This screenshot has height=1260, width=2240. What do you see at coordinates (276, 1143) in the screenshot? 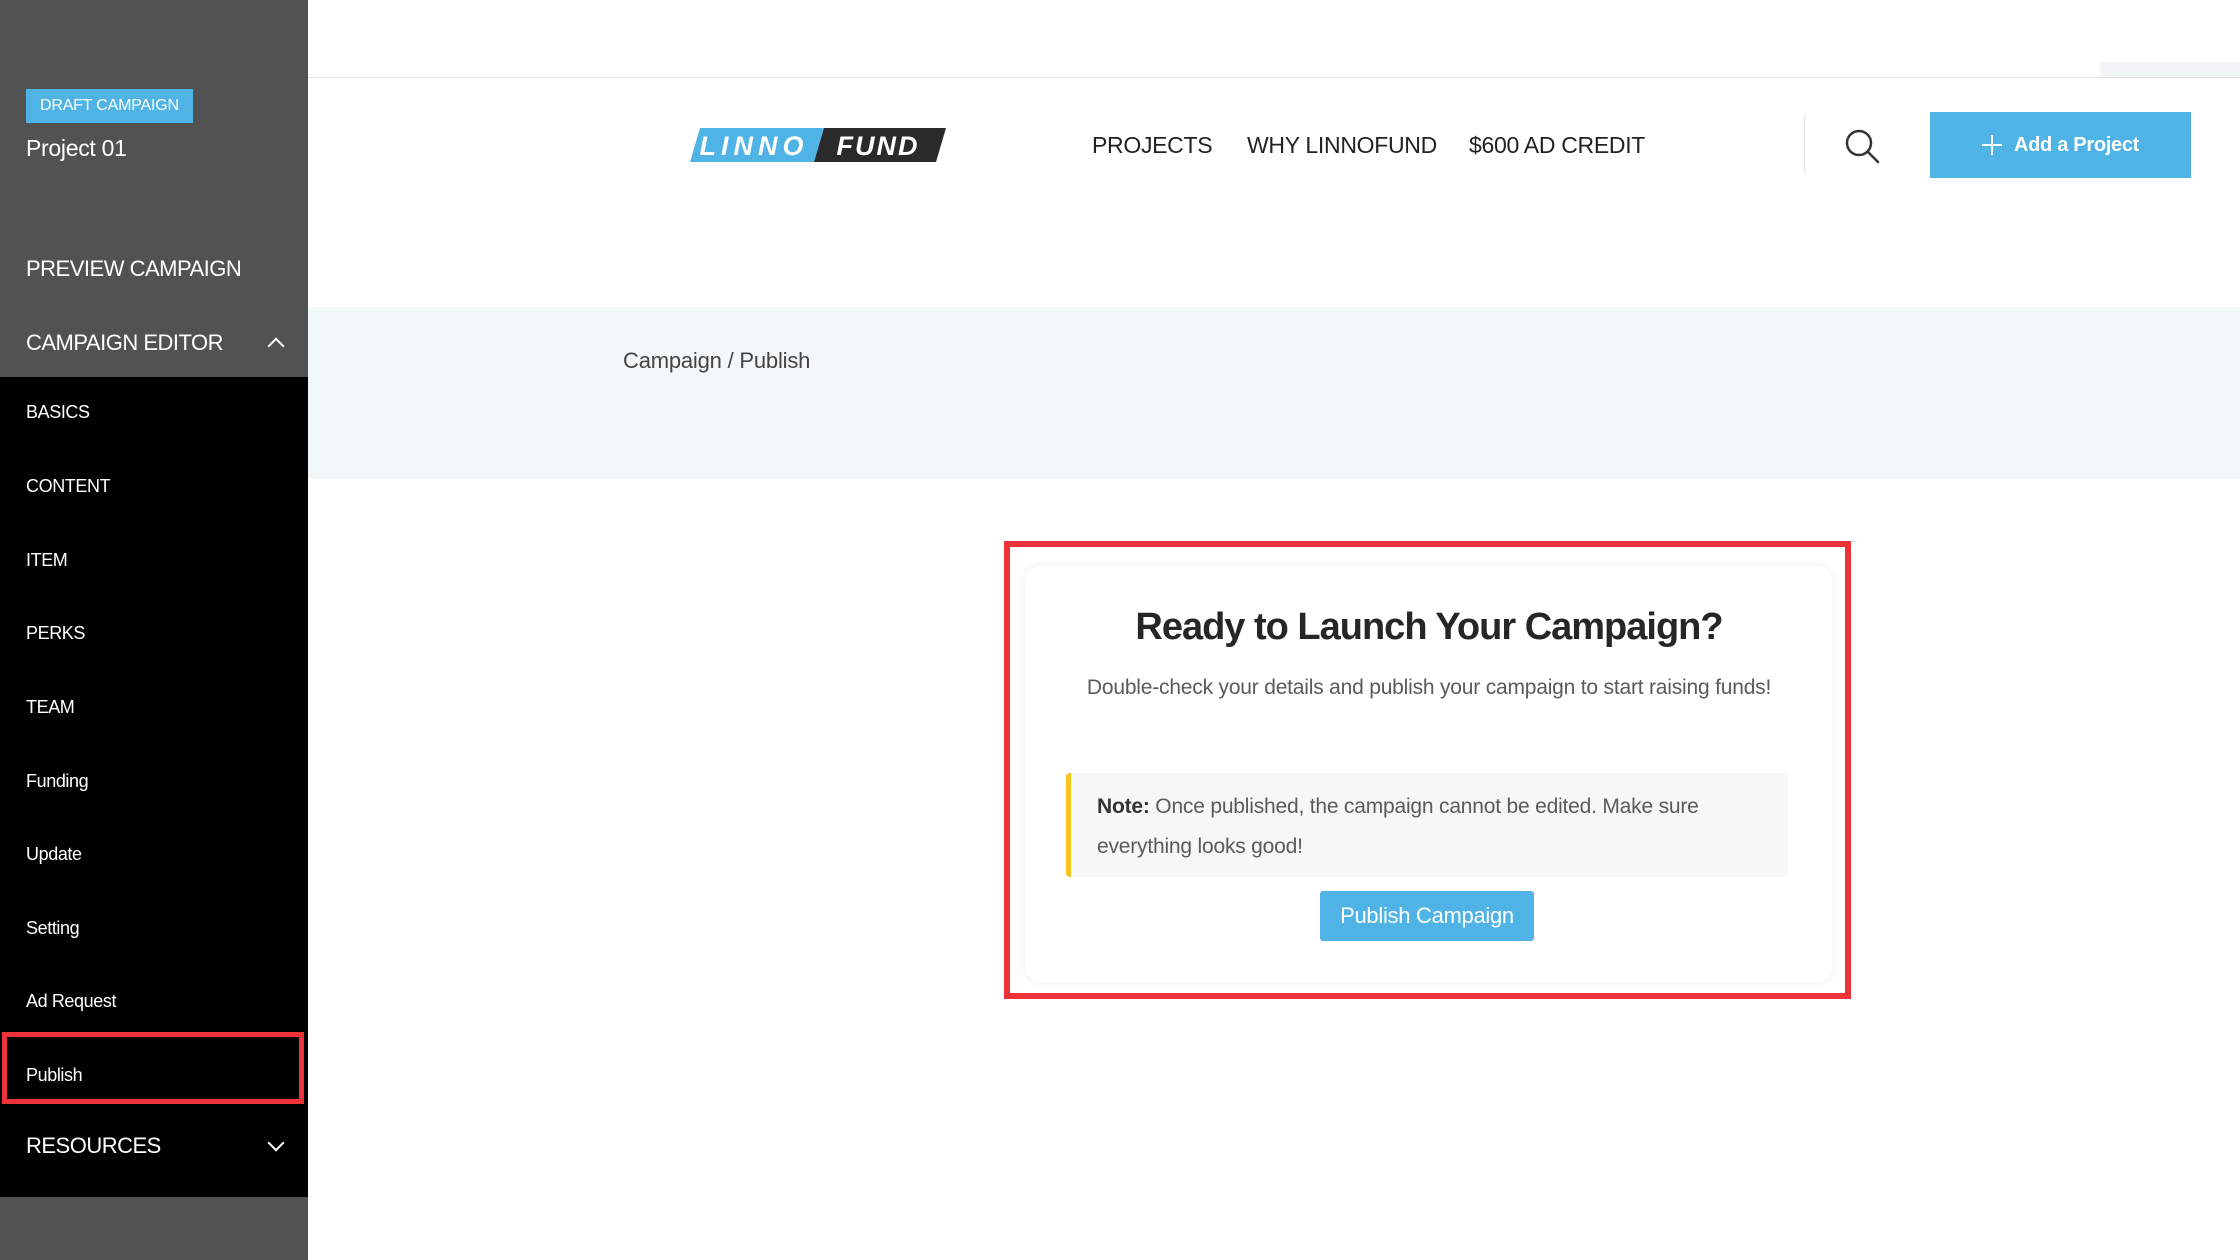
I see `chevron-down-icon` at bounding box center [276, 1143].